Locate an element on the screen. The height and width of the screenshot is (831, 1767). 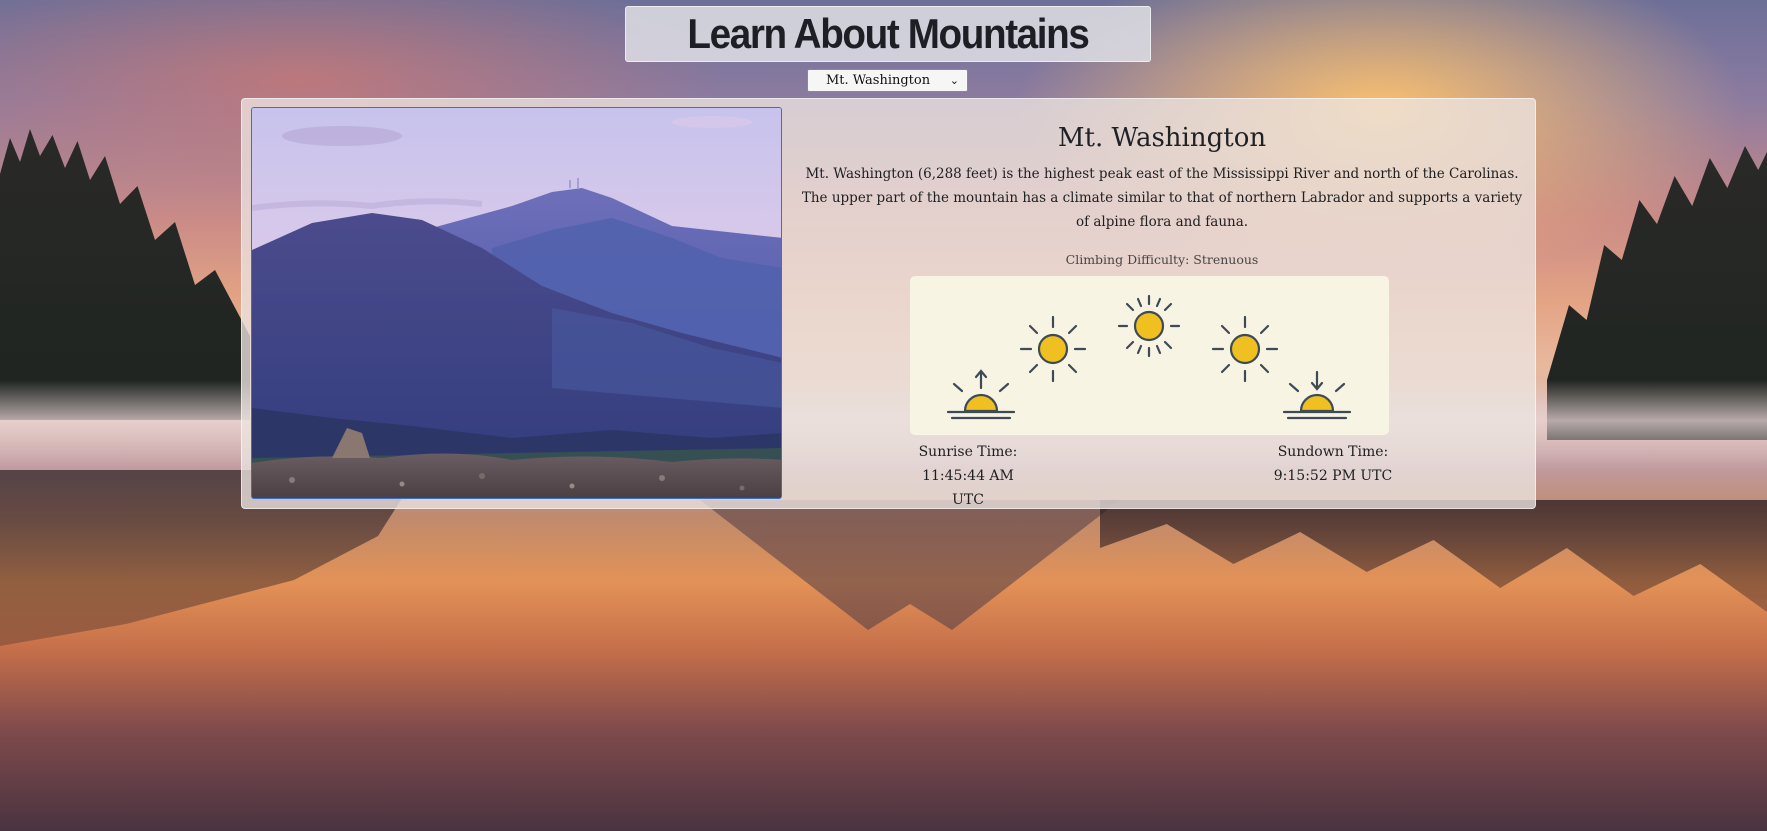
mountain-photo is located at coordinates (516, 303).